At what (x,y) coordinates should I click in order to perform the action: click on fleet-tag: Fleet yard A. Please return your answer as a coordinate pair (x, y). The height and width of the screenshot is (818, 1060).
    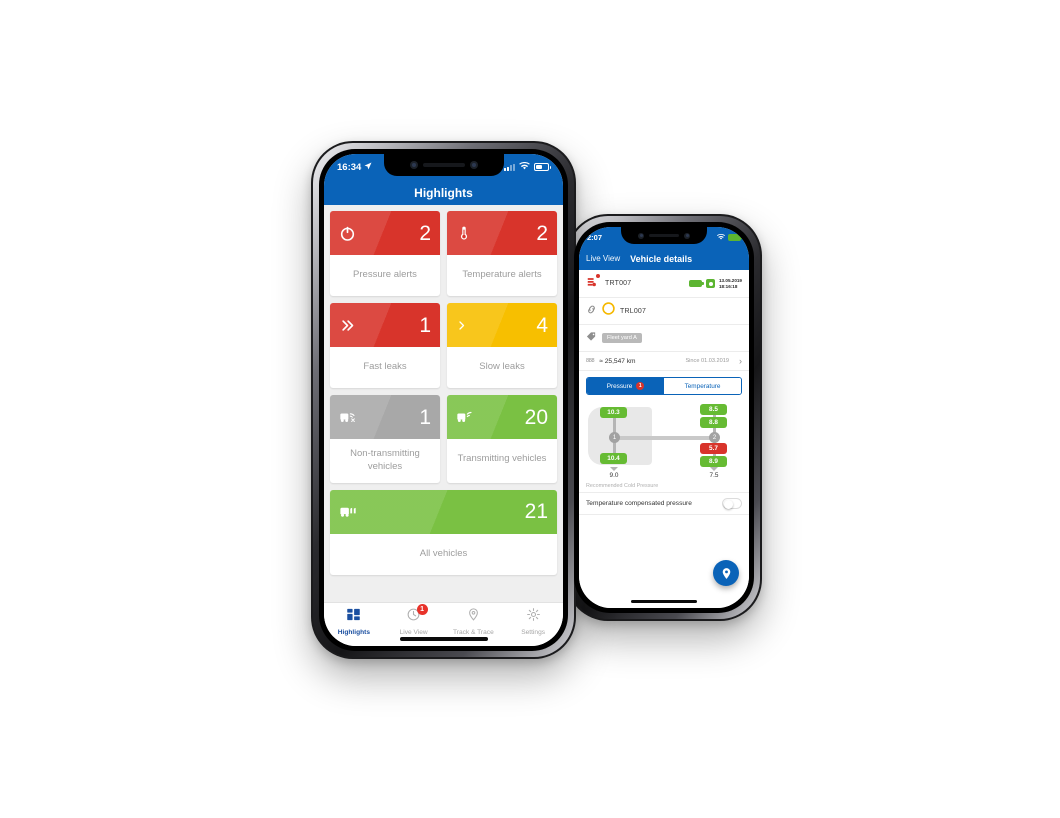
    Looking at the image, I should click on (622, 338).